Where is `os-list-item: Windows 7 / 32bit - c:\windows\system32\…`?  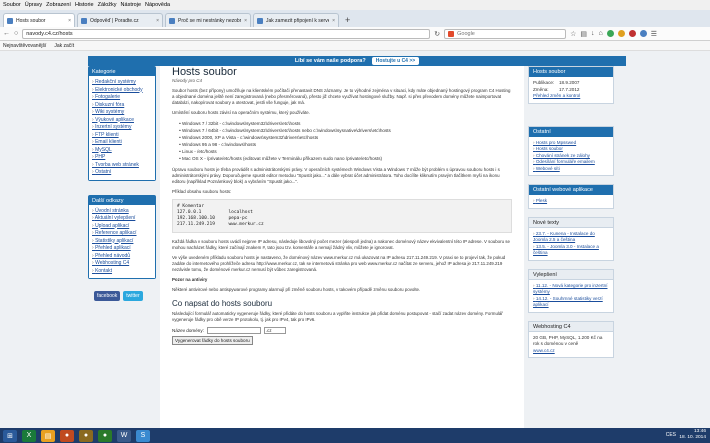
os-list-item: Windows 7 / 32bit - c:\windows\system32\… is located at coordinates (347, 123).